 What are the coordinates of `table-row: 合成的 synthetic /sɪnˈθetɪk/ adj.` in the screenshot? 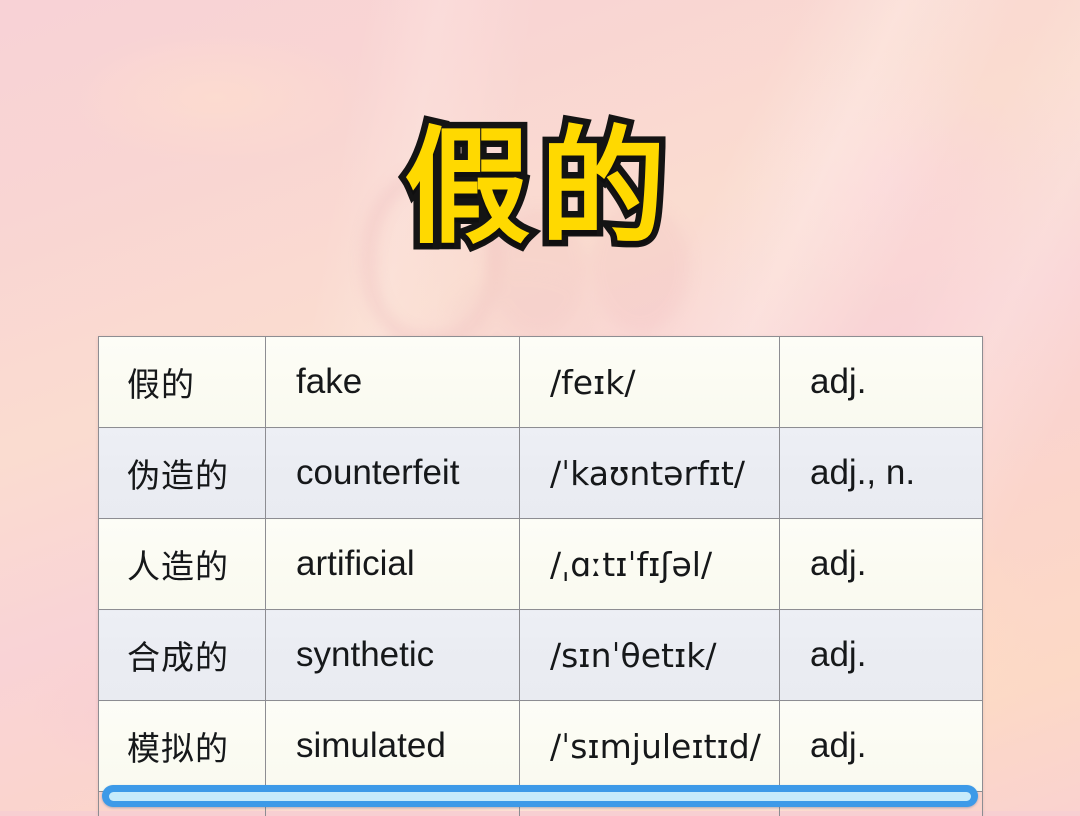 It's located at (540, 655).